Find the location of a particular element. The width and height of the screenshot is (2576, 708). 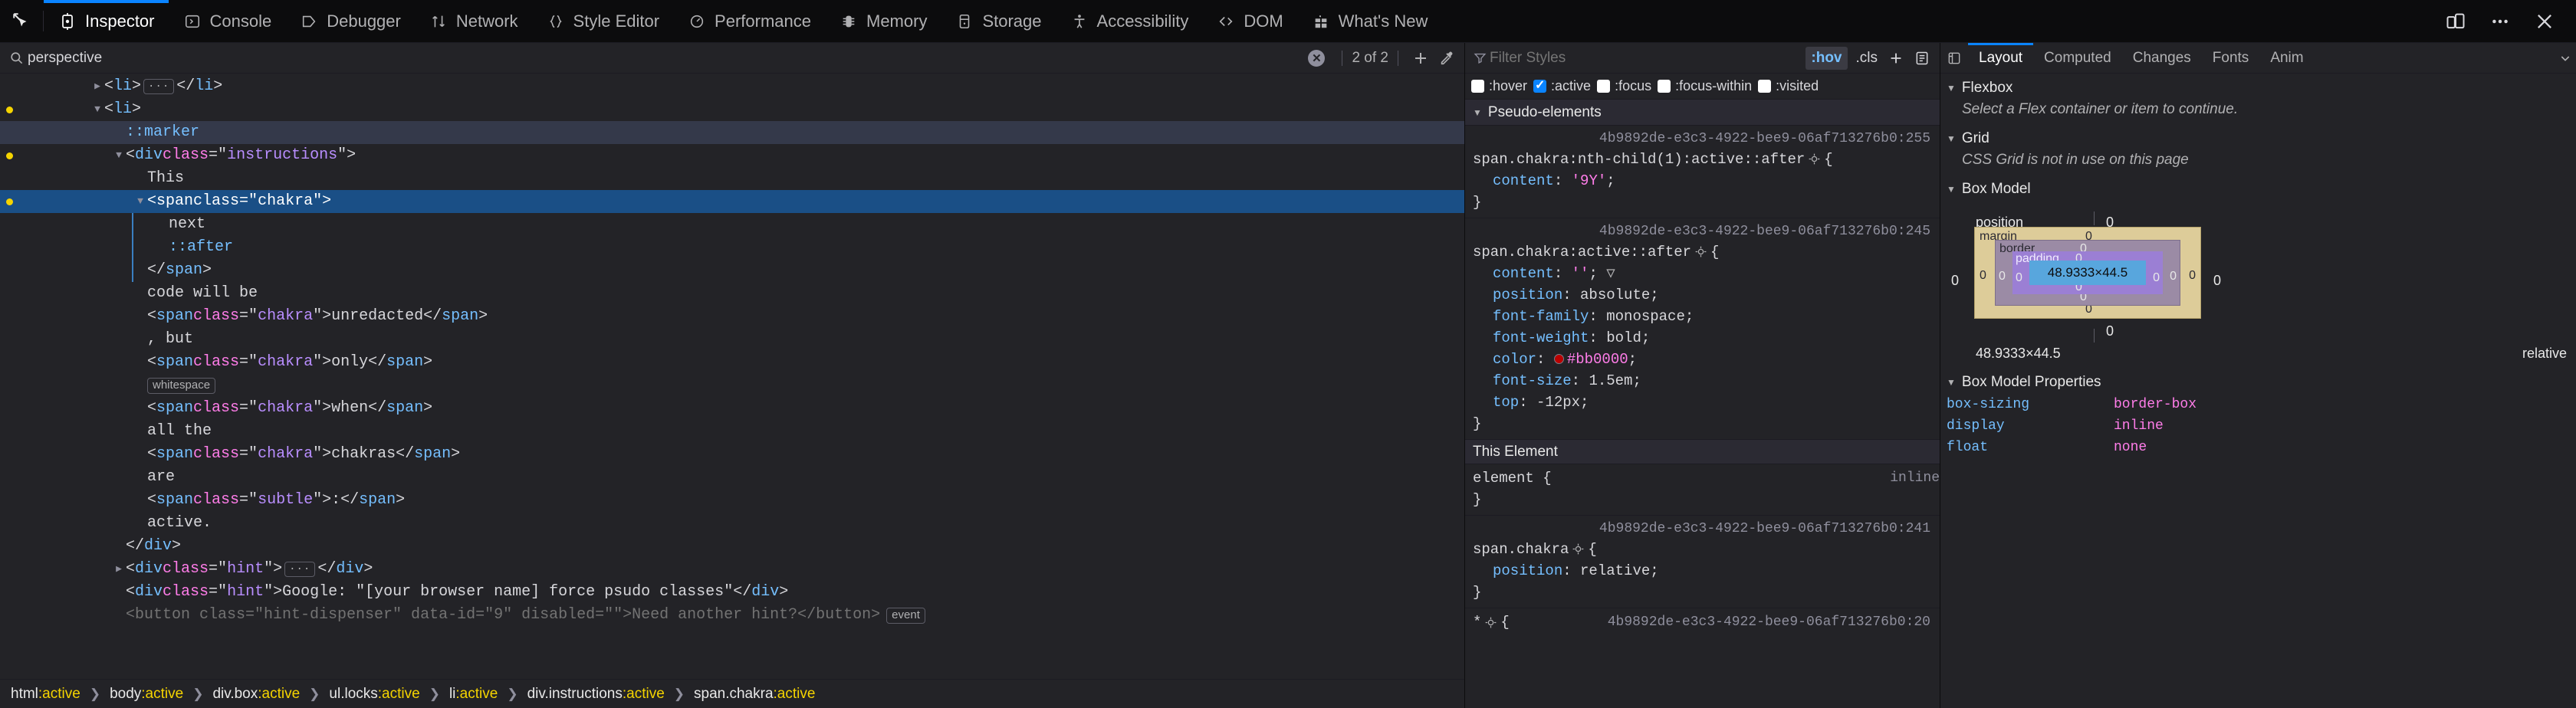

breadcrumb-item: div.instructions:active is located at coordinates (596, 694).